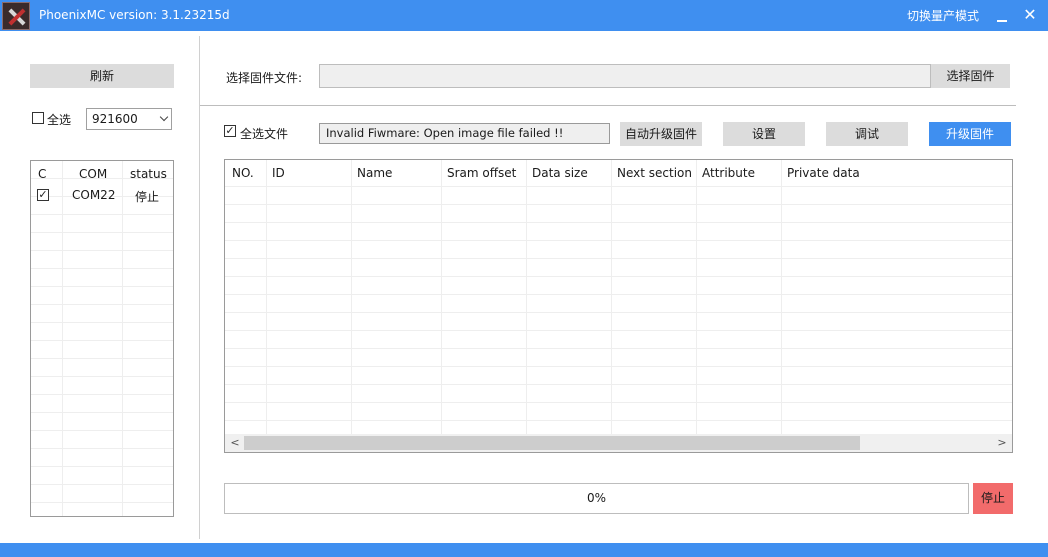 Image resolution: width=1048 pixels, height=557 pixels. I want to click on progress-bar: 0%, so click(596, 498).